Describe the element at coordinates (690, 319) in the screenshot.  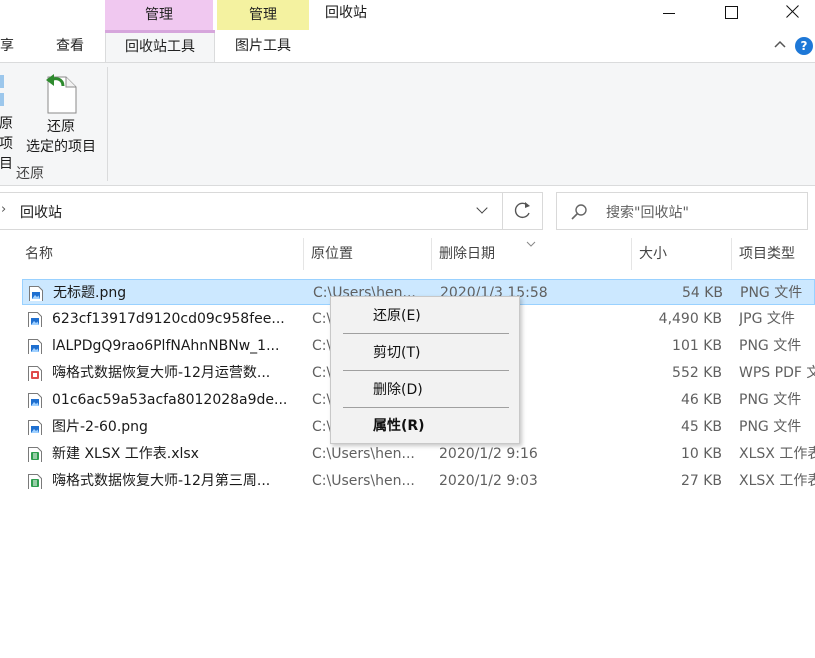
I see `file-size: 4,490 KB` at that location.